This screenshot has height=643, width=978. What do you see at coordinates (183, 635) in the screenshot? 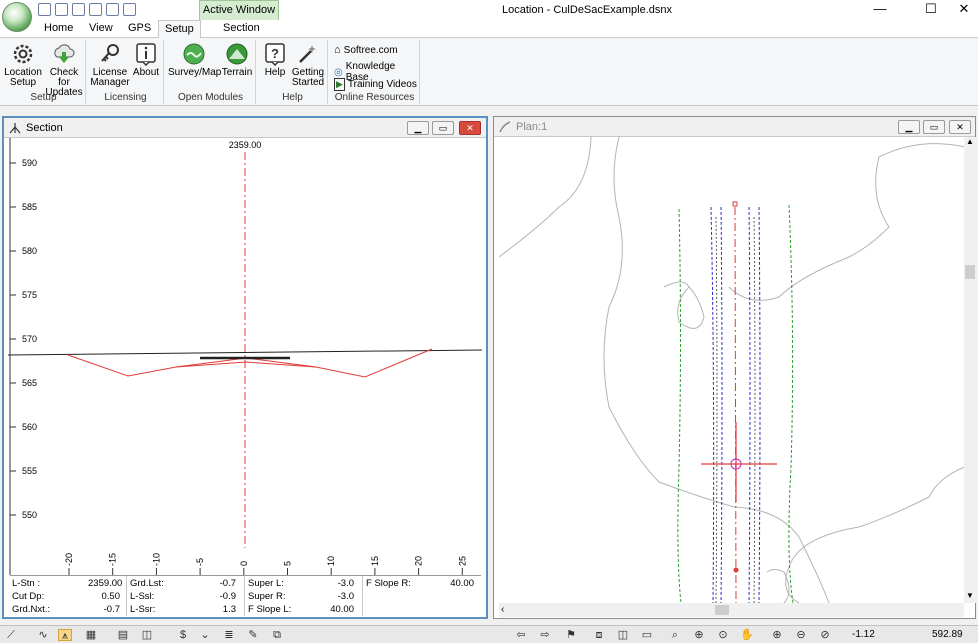
I see `dollar-icon: $` at bounding box center [183, 635].